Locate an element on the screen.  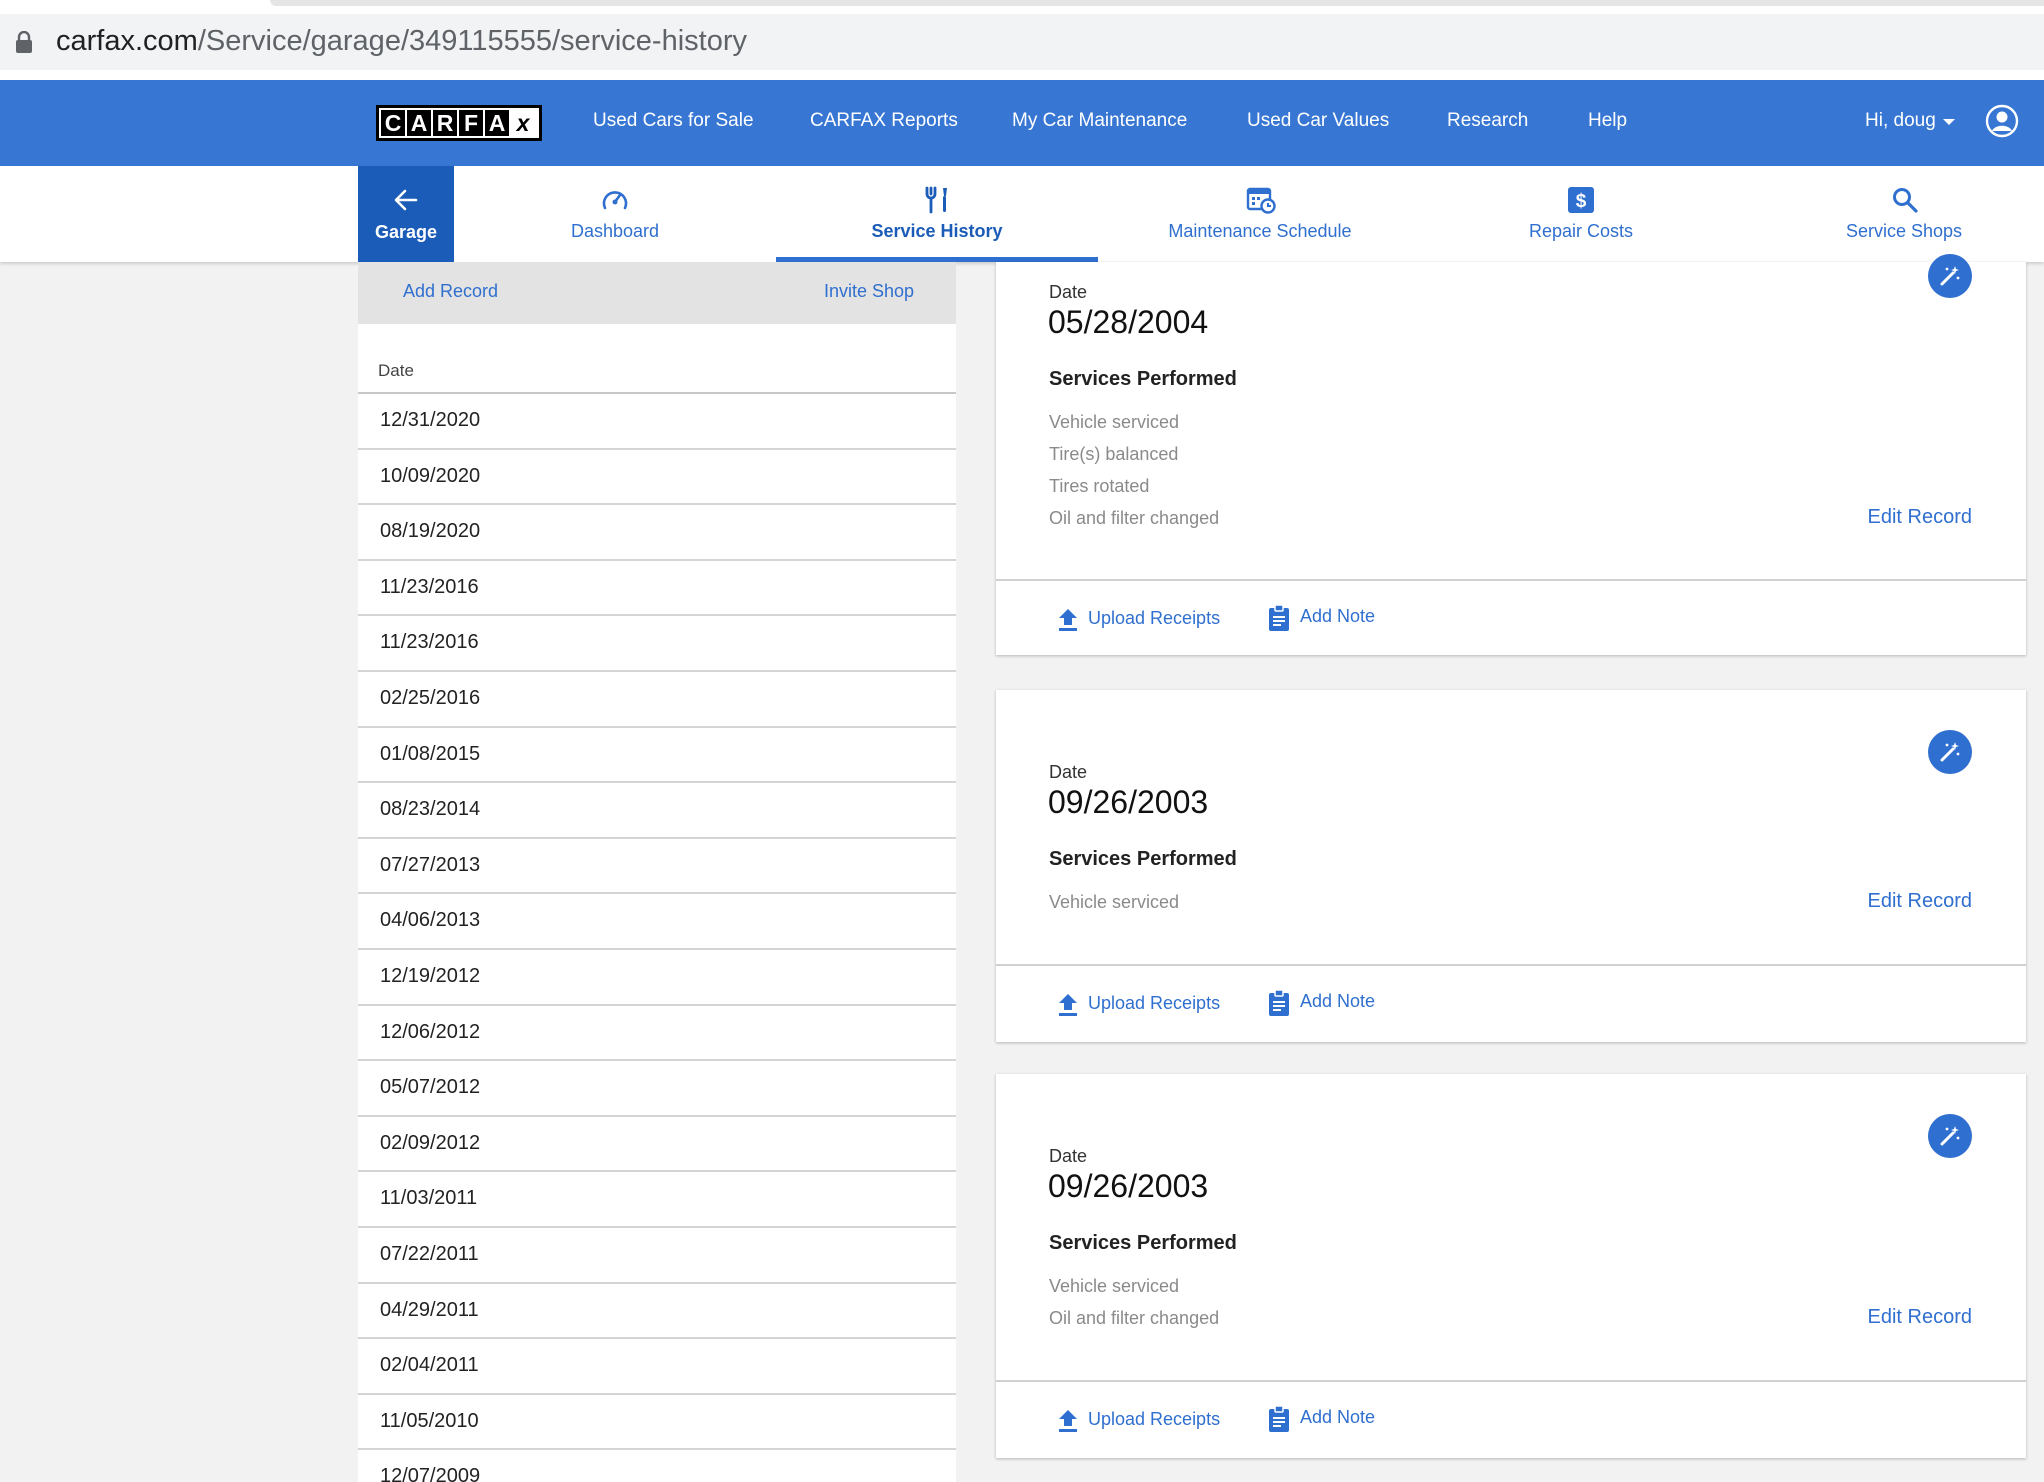
carfax-logo: CARFAx is located at coordinates (459, 123).